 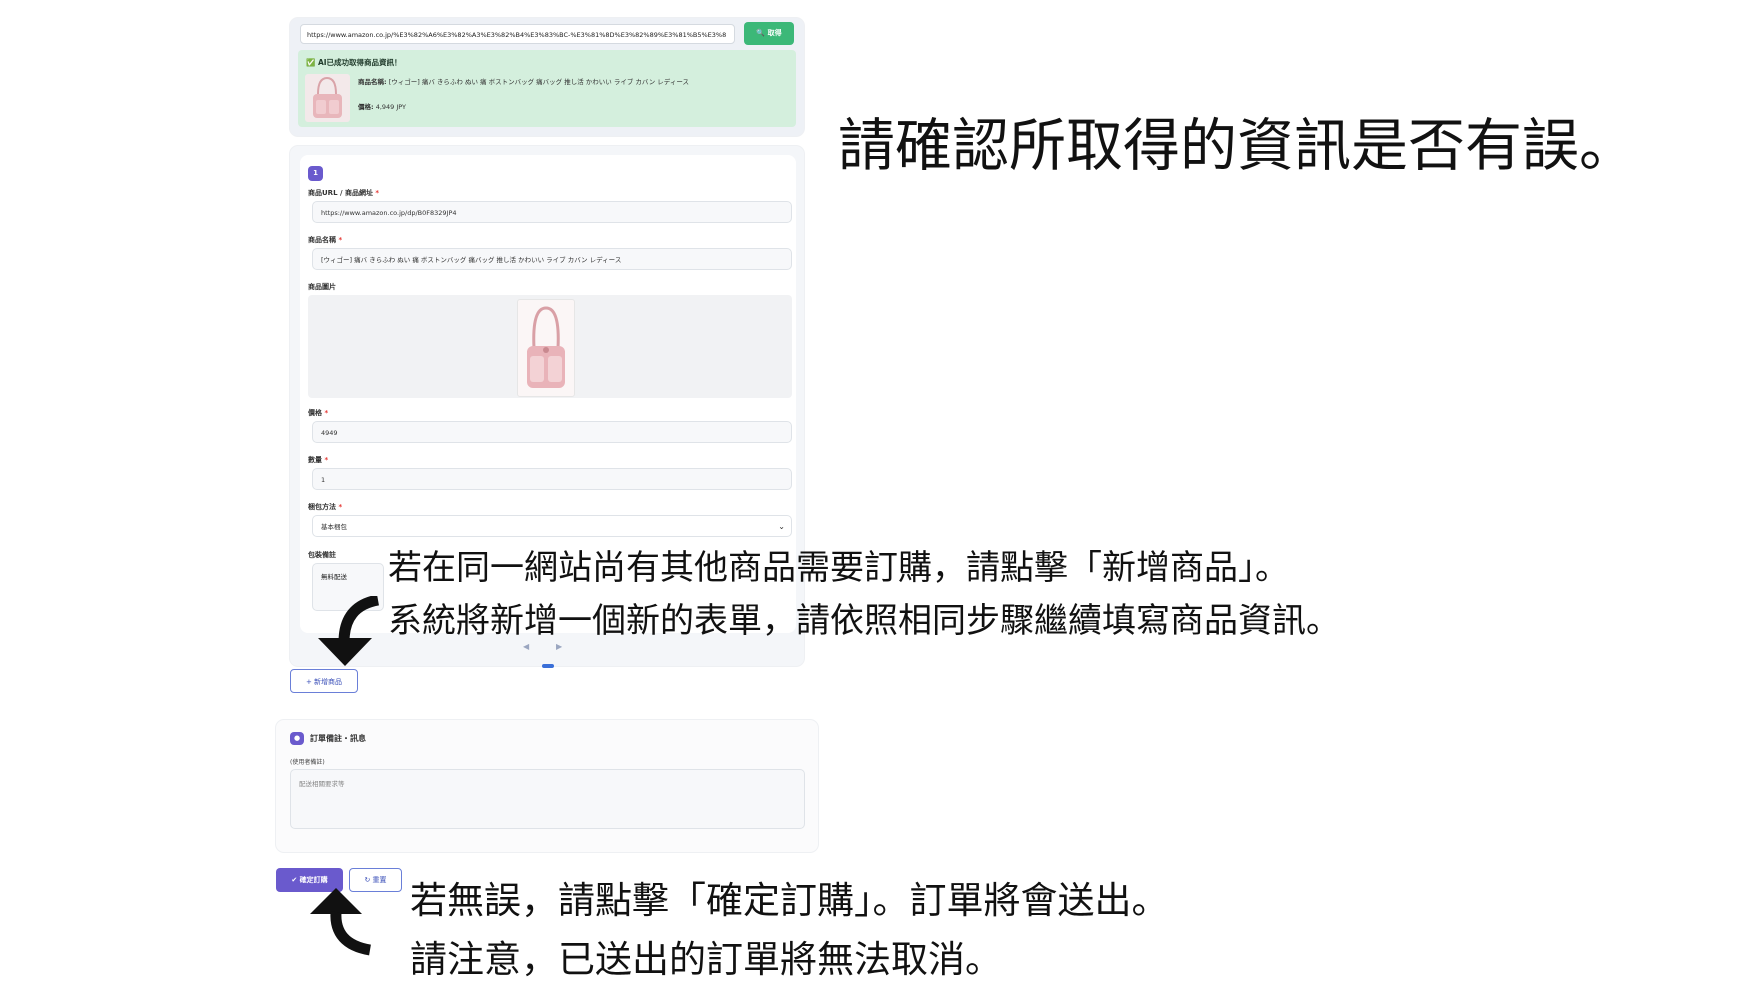 What do you see at coordinates (379, 880) in the screenshot?
I see `reset-label: 重置` at bounding box center [379, 880].